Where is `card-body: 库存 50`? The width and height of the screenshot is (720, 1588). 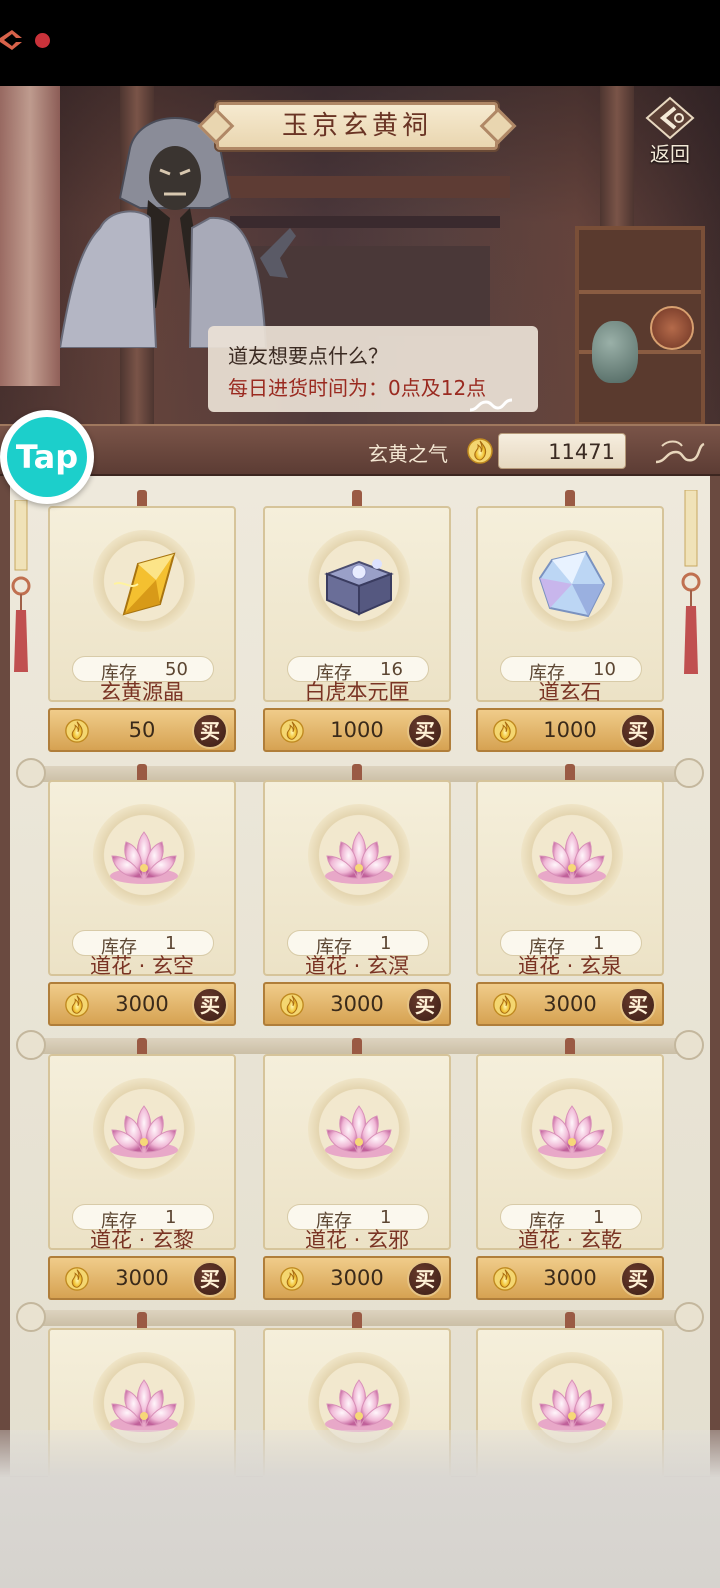
card-body: 库存 50 is located at coordinates (142, 604).